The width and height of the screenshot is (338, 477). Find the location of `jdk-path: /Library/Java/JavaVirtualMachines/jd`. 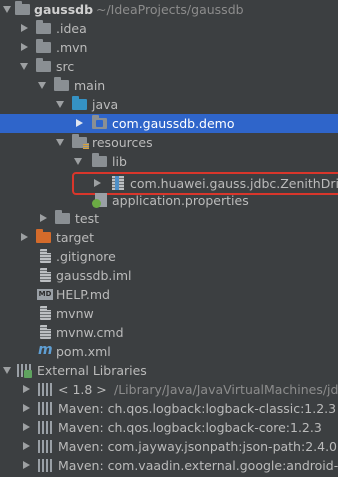

jdk-path: /Library/Java/JavaVirtualMachines/jd is located at coordinates (226, 389).